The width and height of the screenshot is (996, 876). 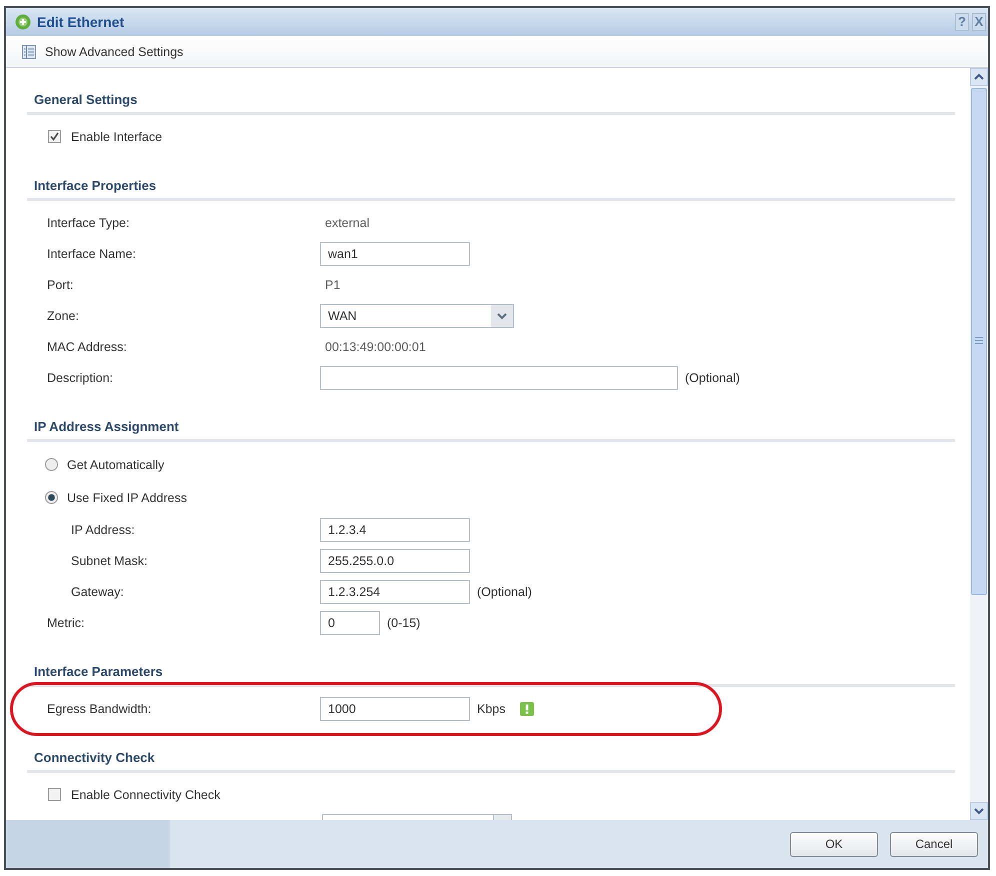 I want to click on field-value: external, so click(x=347, y=223).